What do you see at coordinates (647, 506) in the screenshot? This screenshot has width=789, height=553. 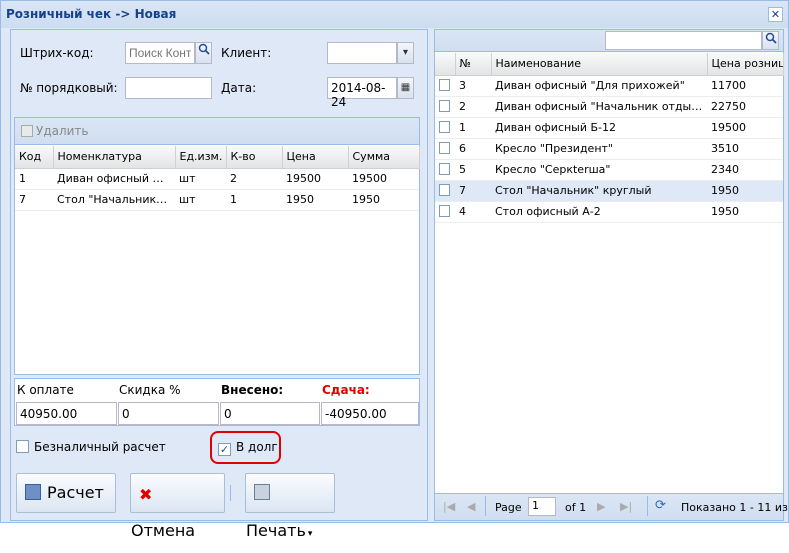 I see `pager-separator` at bounding box center [647, 506].